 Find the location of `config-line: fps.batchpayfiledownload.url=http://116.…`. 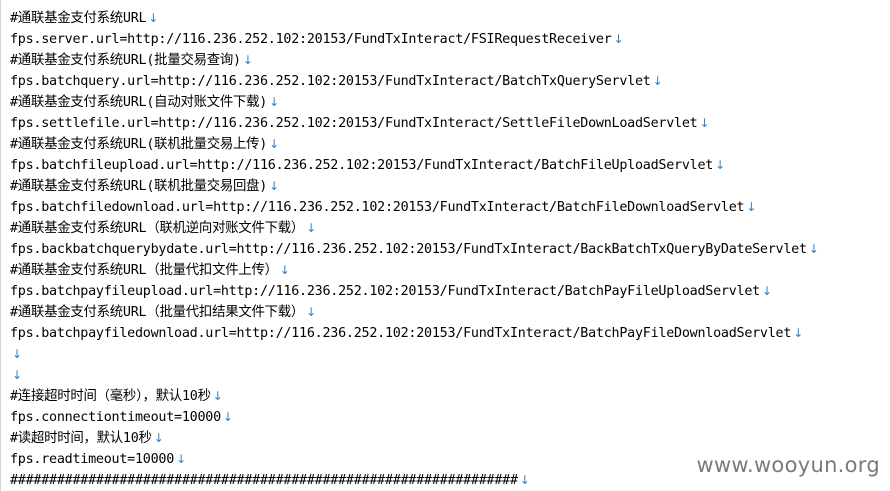

config-line: fps.batchpayfiledownload.url=http://116.… is located at coordinates (414, 333).